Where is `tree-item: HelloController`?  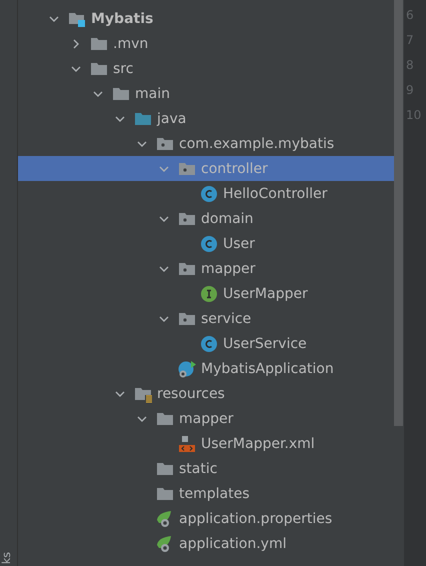 tree-item: HelloController is located at coordinates (206, 193).